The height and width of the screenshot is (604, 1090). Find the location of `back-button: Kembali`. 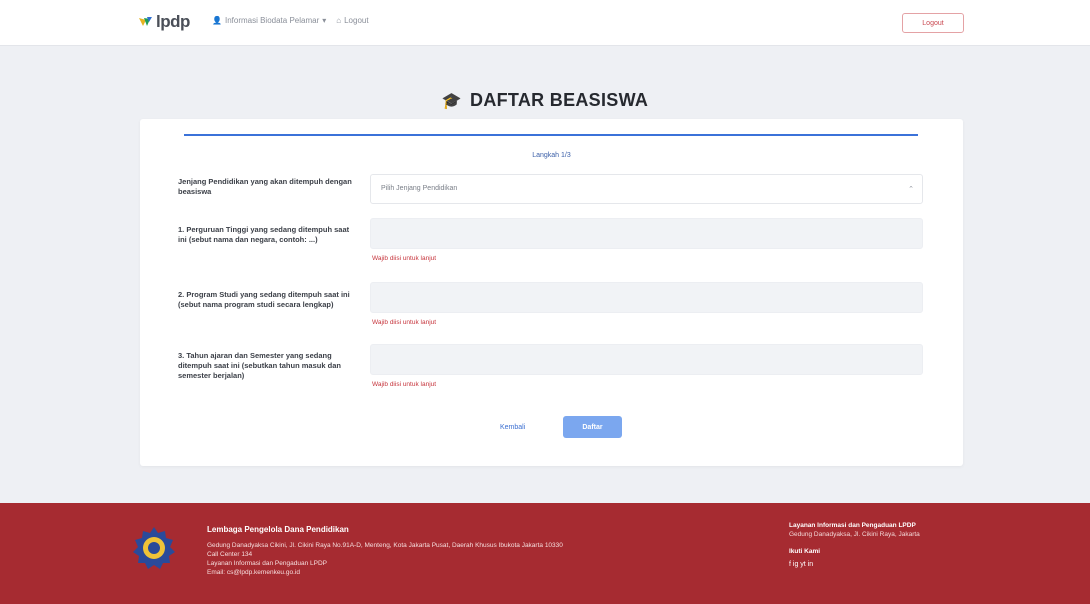

back-button: Kembali is located at coordinates (512, 427).